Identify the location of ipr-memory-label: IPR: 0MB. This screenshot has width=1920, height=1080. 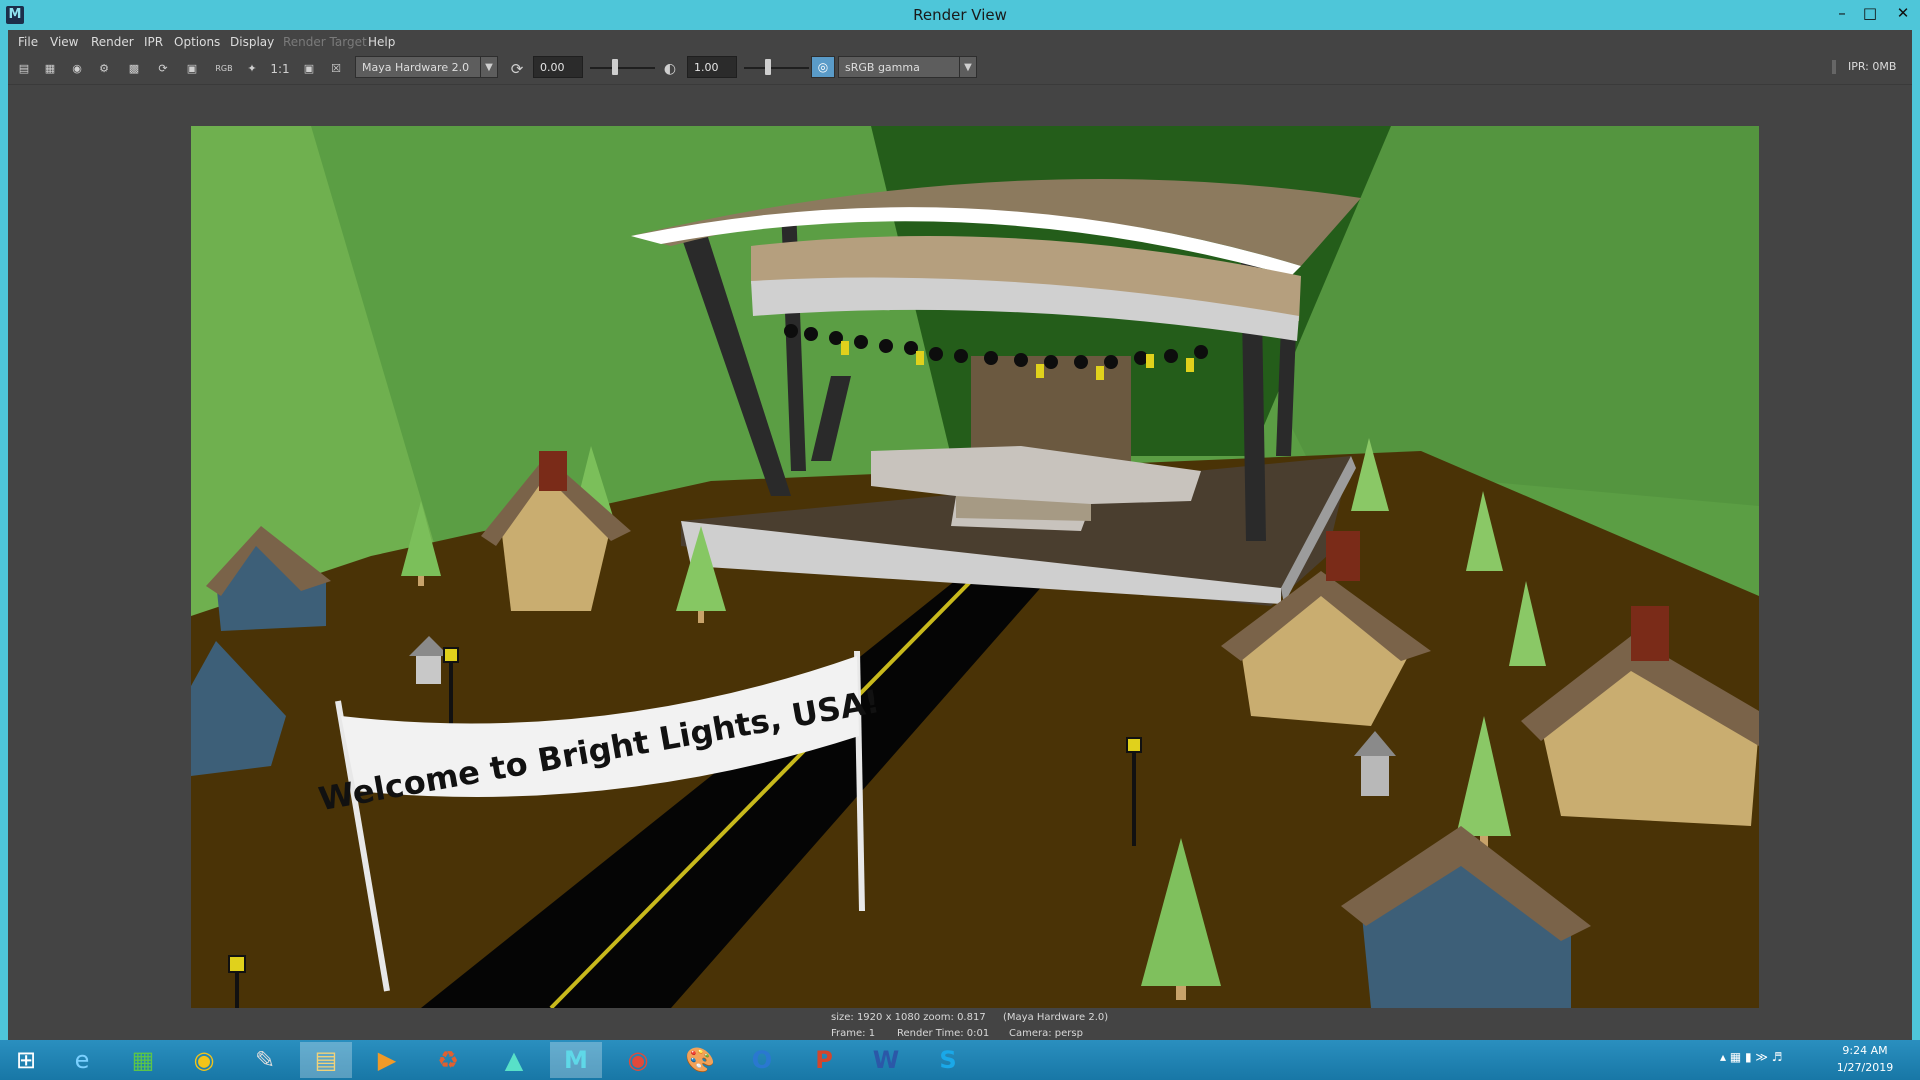
(1872, 66).